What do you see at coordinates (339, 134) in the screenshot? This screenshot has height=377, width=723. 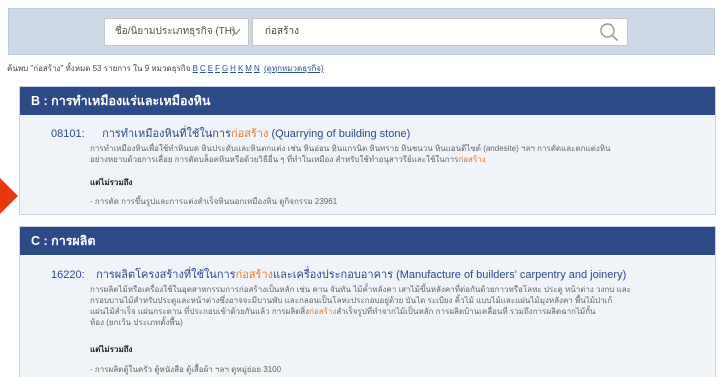 I see `title-text-english: (Quarrying of building stone)` at bounding box center [339, 134].